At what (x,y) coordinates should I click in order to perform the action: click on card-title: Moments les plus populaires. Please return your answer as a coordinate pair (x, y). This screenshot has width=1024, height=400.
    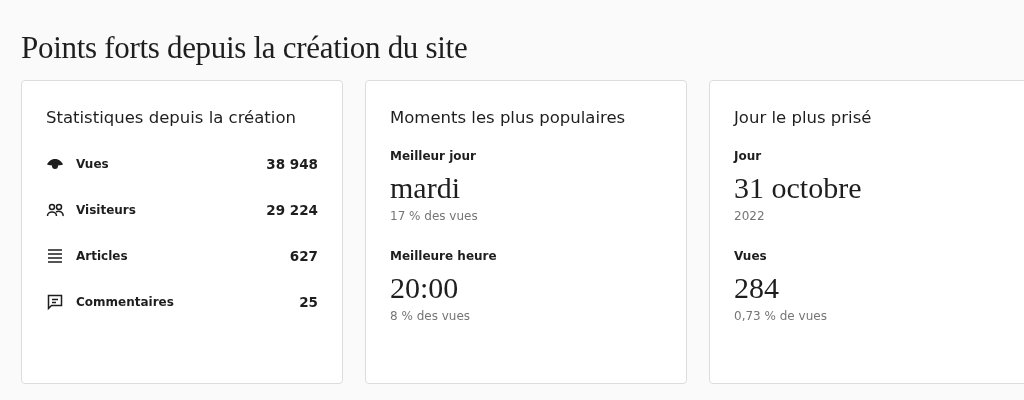
    Looking at the image, I should click on (508, 117).